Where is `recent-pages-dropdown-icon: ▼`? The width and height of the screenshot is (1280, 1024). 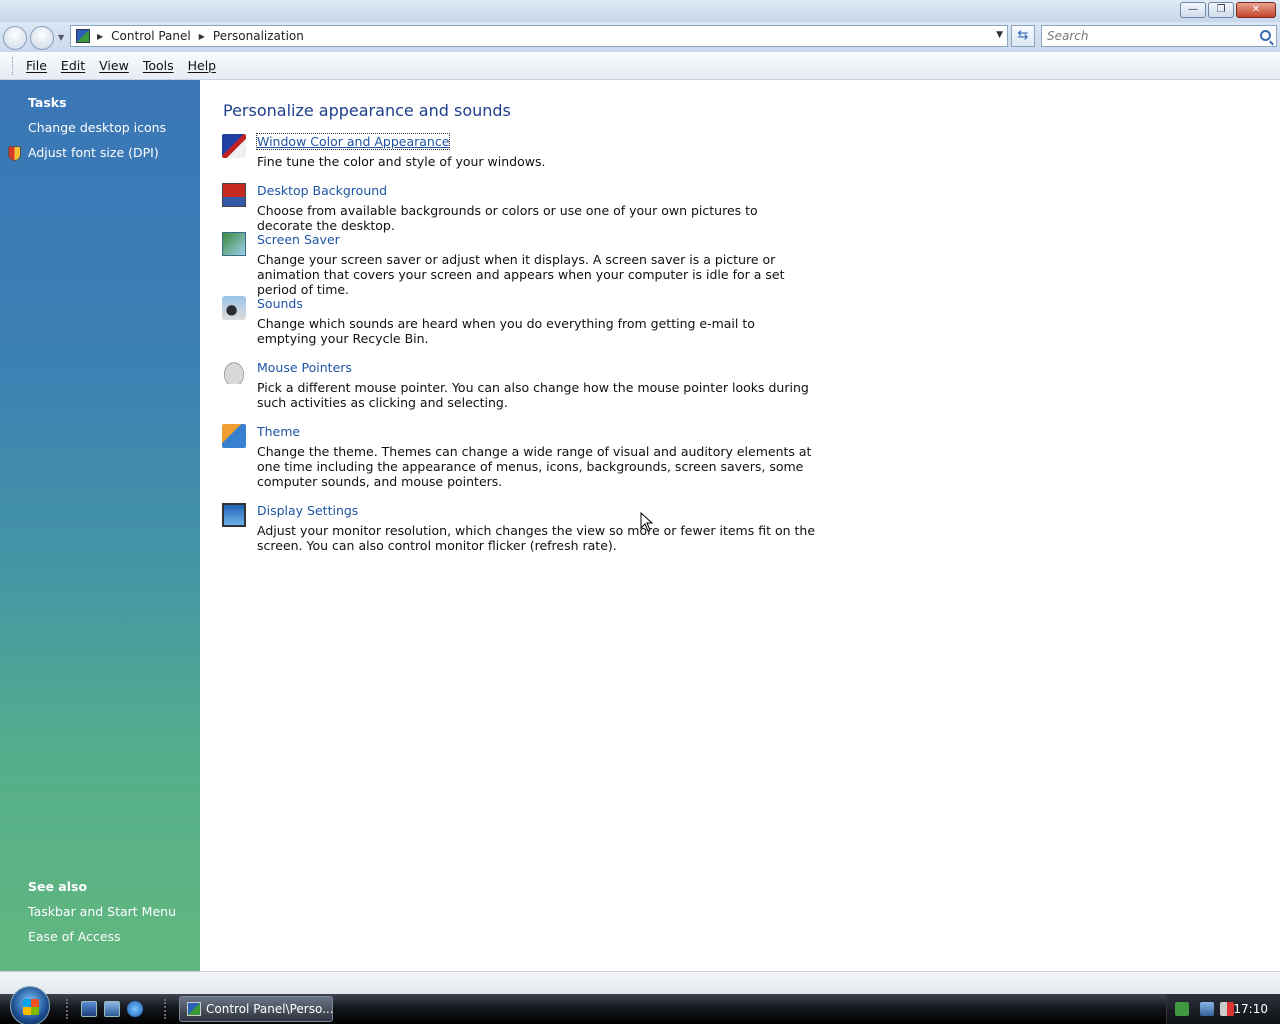
recent-pages-dropdown-icon: ▼ is located at coordinates (61, 37).